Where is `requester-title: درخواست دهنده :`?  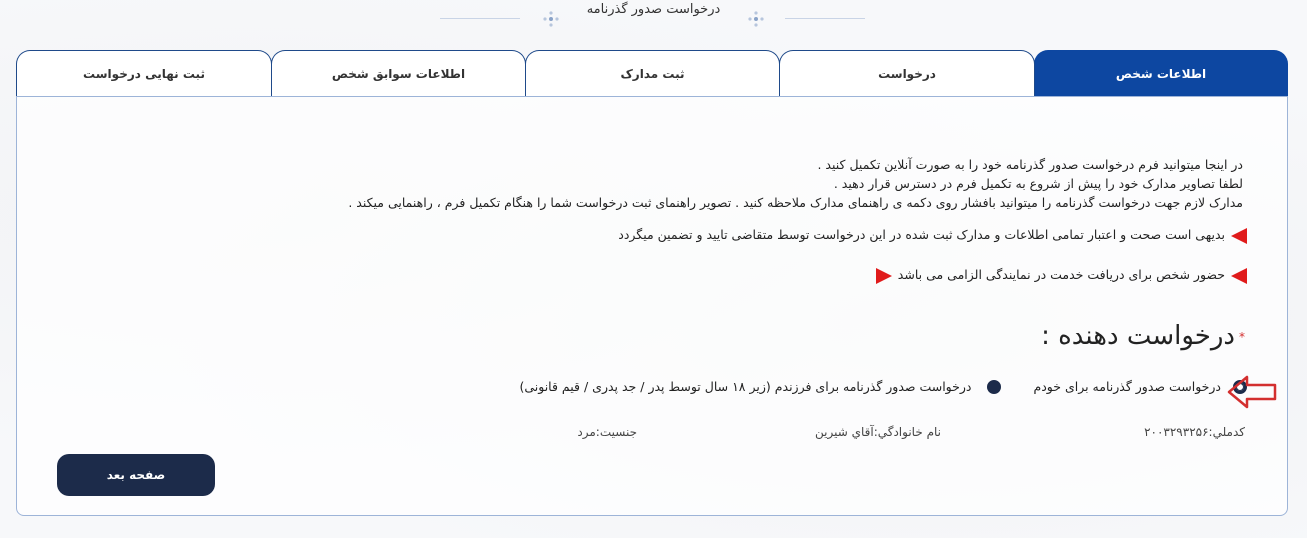
requester-title: درخواست دهنده : is located at coordinates (1138, 336).